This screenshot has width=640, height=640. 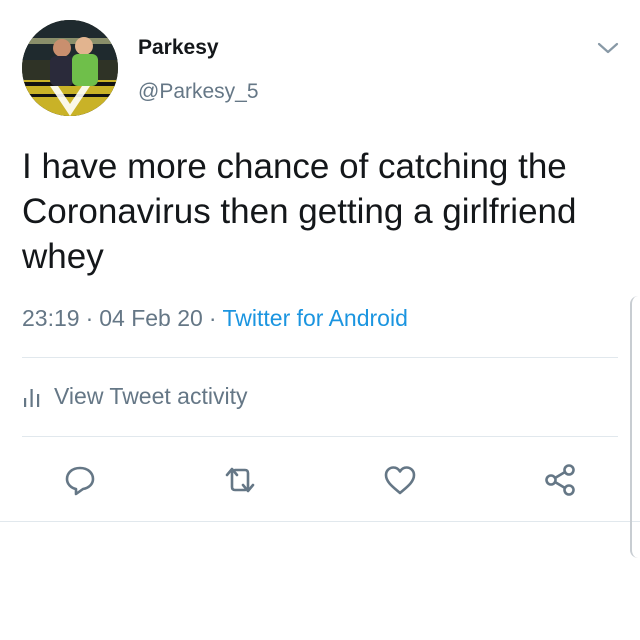 I want to click on reply-icon, so click(x=80, y=481).